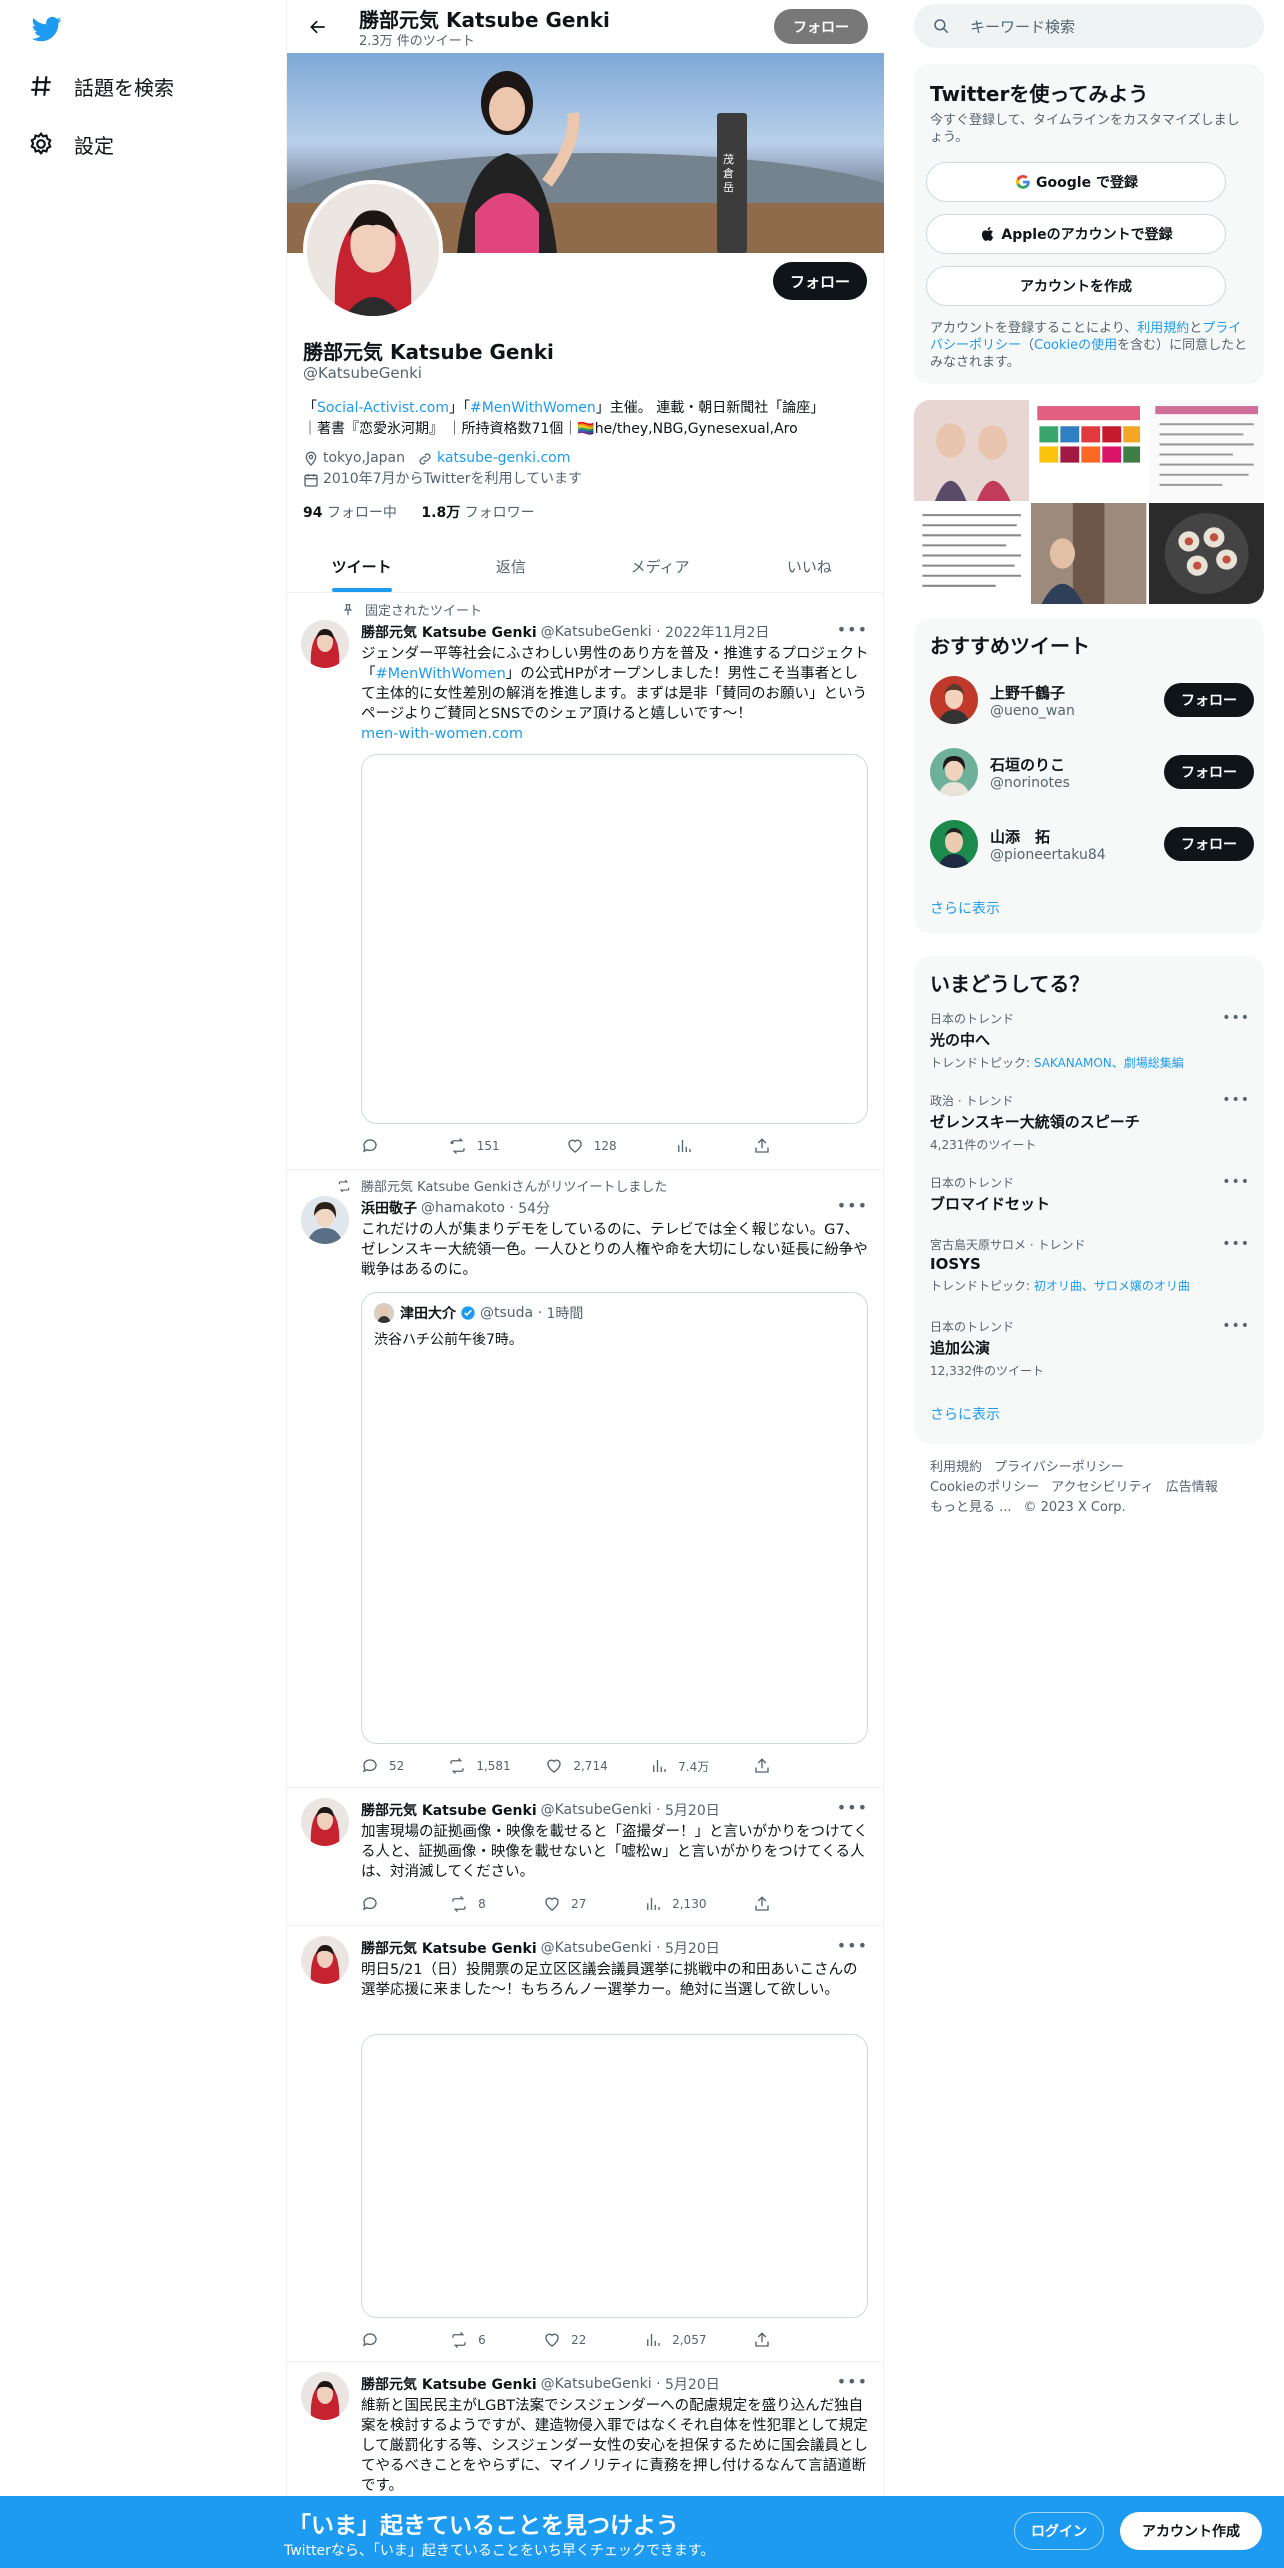  Describe the element at coordinates (1192, 1487) in the screenshot. I see `footer-ads-link: 広告情報` at that location.